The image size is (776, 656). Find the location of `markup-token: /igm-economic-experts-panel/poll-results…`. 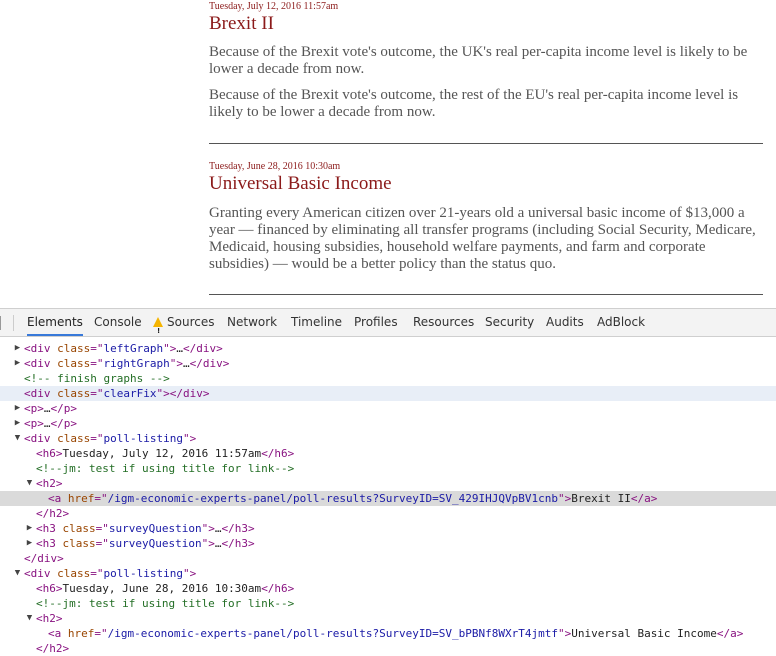

markup-token: /igm-economic-experts-panel/poll-results… is located at coordinates (332, 498).